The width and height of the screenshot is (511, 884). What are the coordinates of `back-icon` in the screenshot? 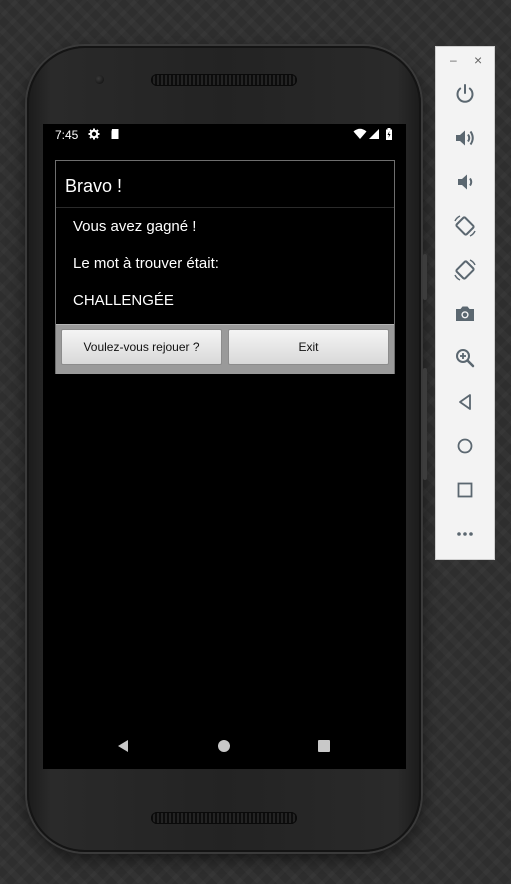 It's located at (465, 402).